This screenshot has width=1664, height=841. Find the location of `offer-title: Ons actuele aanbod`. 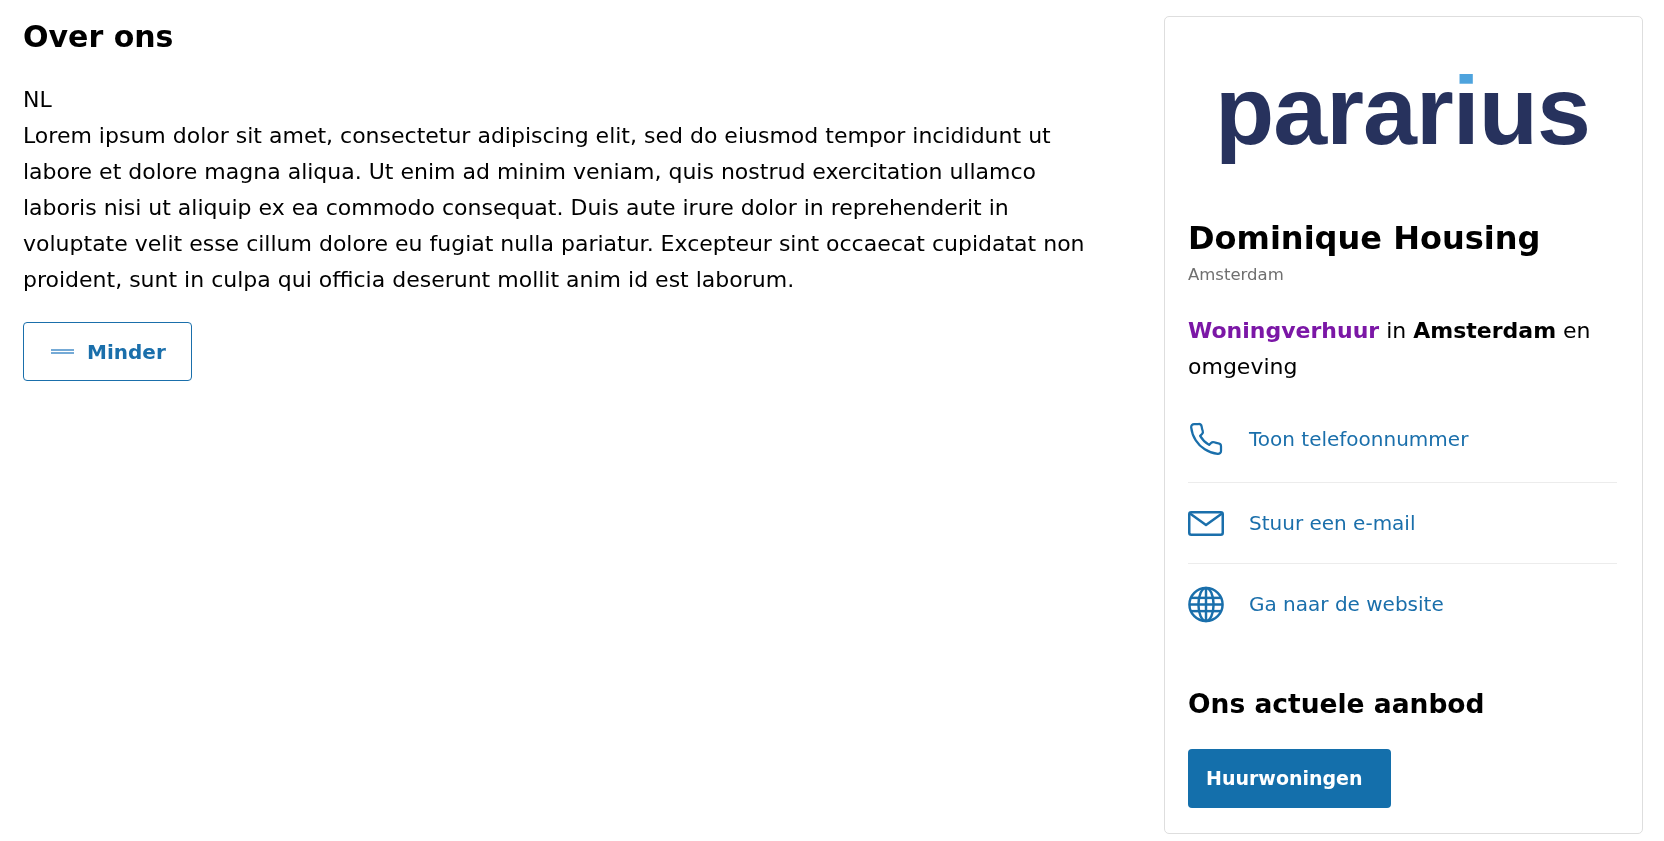

offer-title: Ons actuele aanbod is located at coordinates (1337, 703).